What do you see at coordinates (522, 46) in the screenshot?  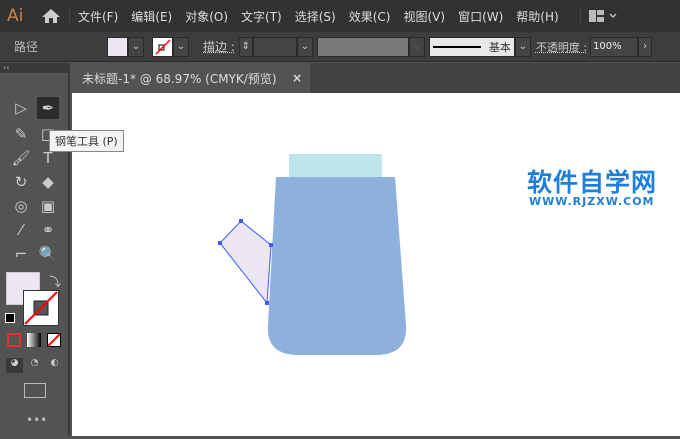 I see `brush-dropdown: ⌄` at bounding box center [522, 46].